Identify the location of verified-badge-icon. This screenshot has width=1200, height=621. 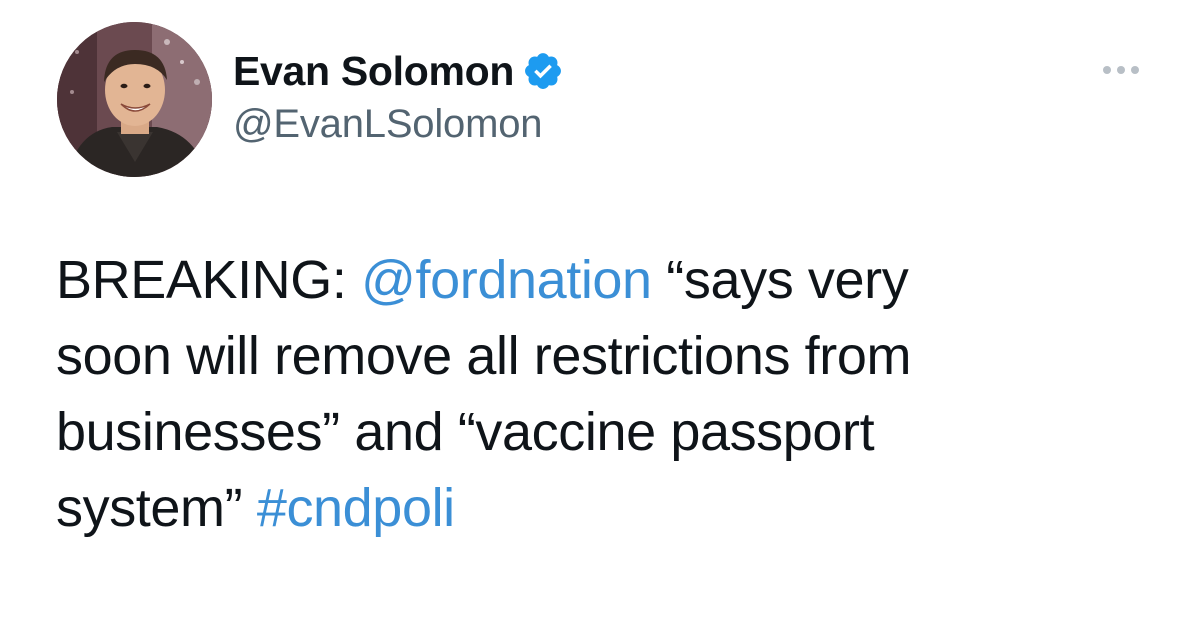
(543, 71).